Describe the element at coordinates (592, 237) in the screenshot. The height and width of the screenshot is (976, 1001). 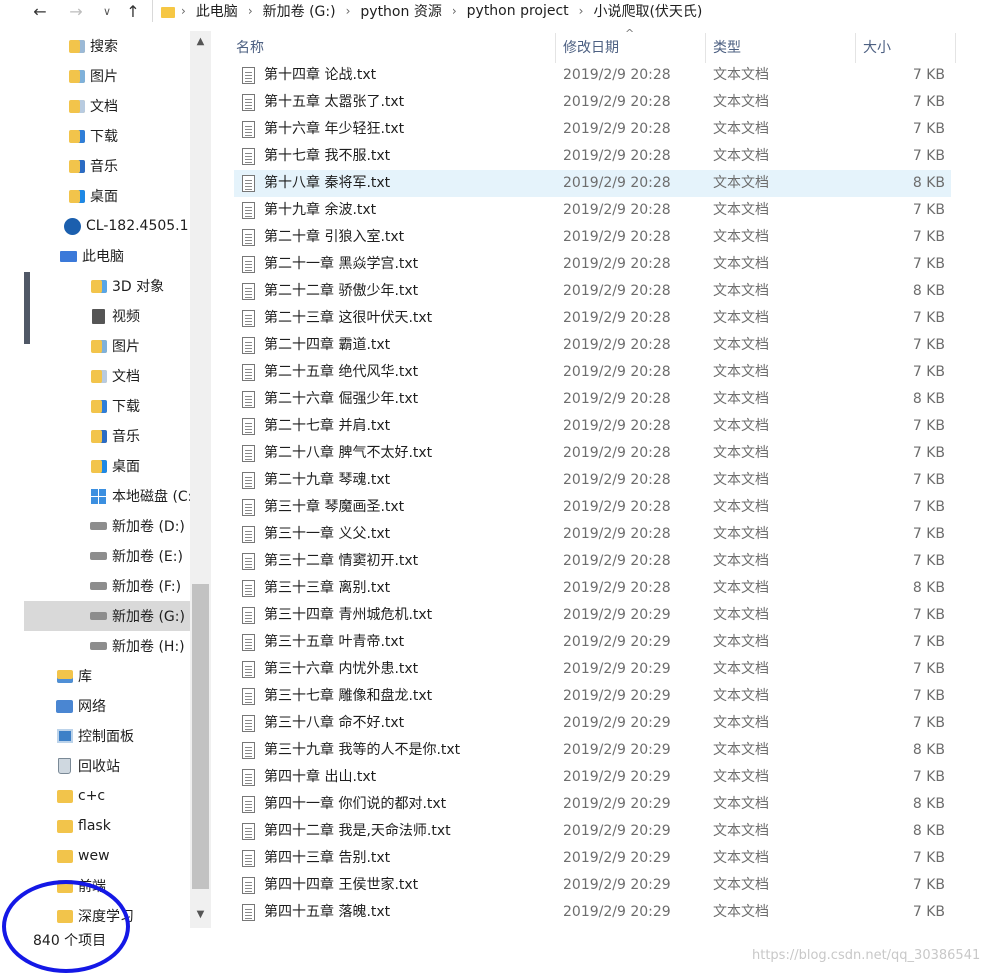
I see `file-row: 第二十章 引狼入室.txt 2019/2/9 20:28 文本文档 7 KB` at that location.